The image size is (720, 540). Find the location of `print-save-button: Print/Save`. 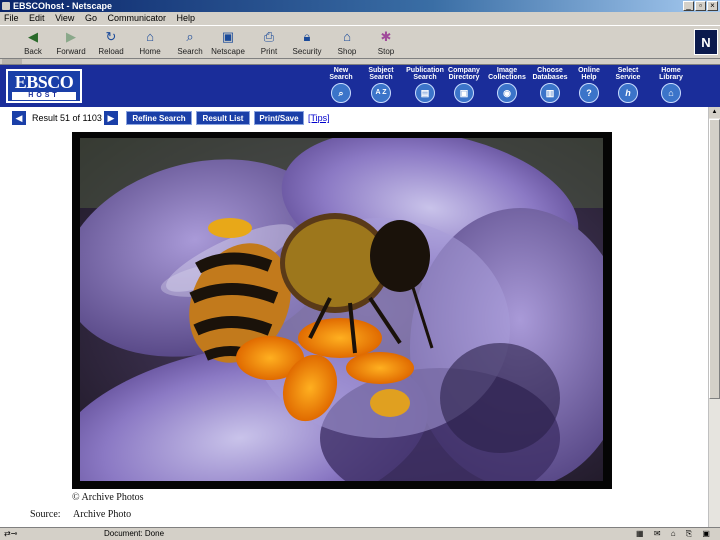

print-save-button: Print/Save is located at coordinates (279, 118).